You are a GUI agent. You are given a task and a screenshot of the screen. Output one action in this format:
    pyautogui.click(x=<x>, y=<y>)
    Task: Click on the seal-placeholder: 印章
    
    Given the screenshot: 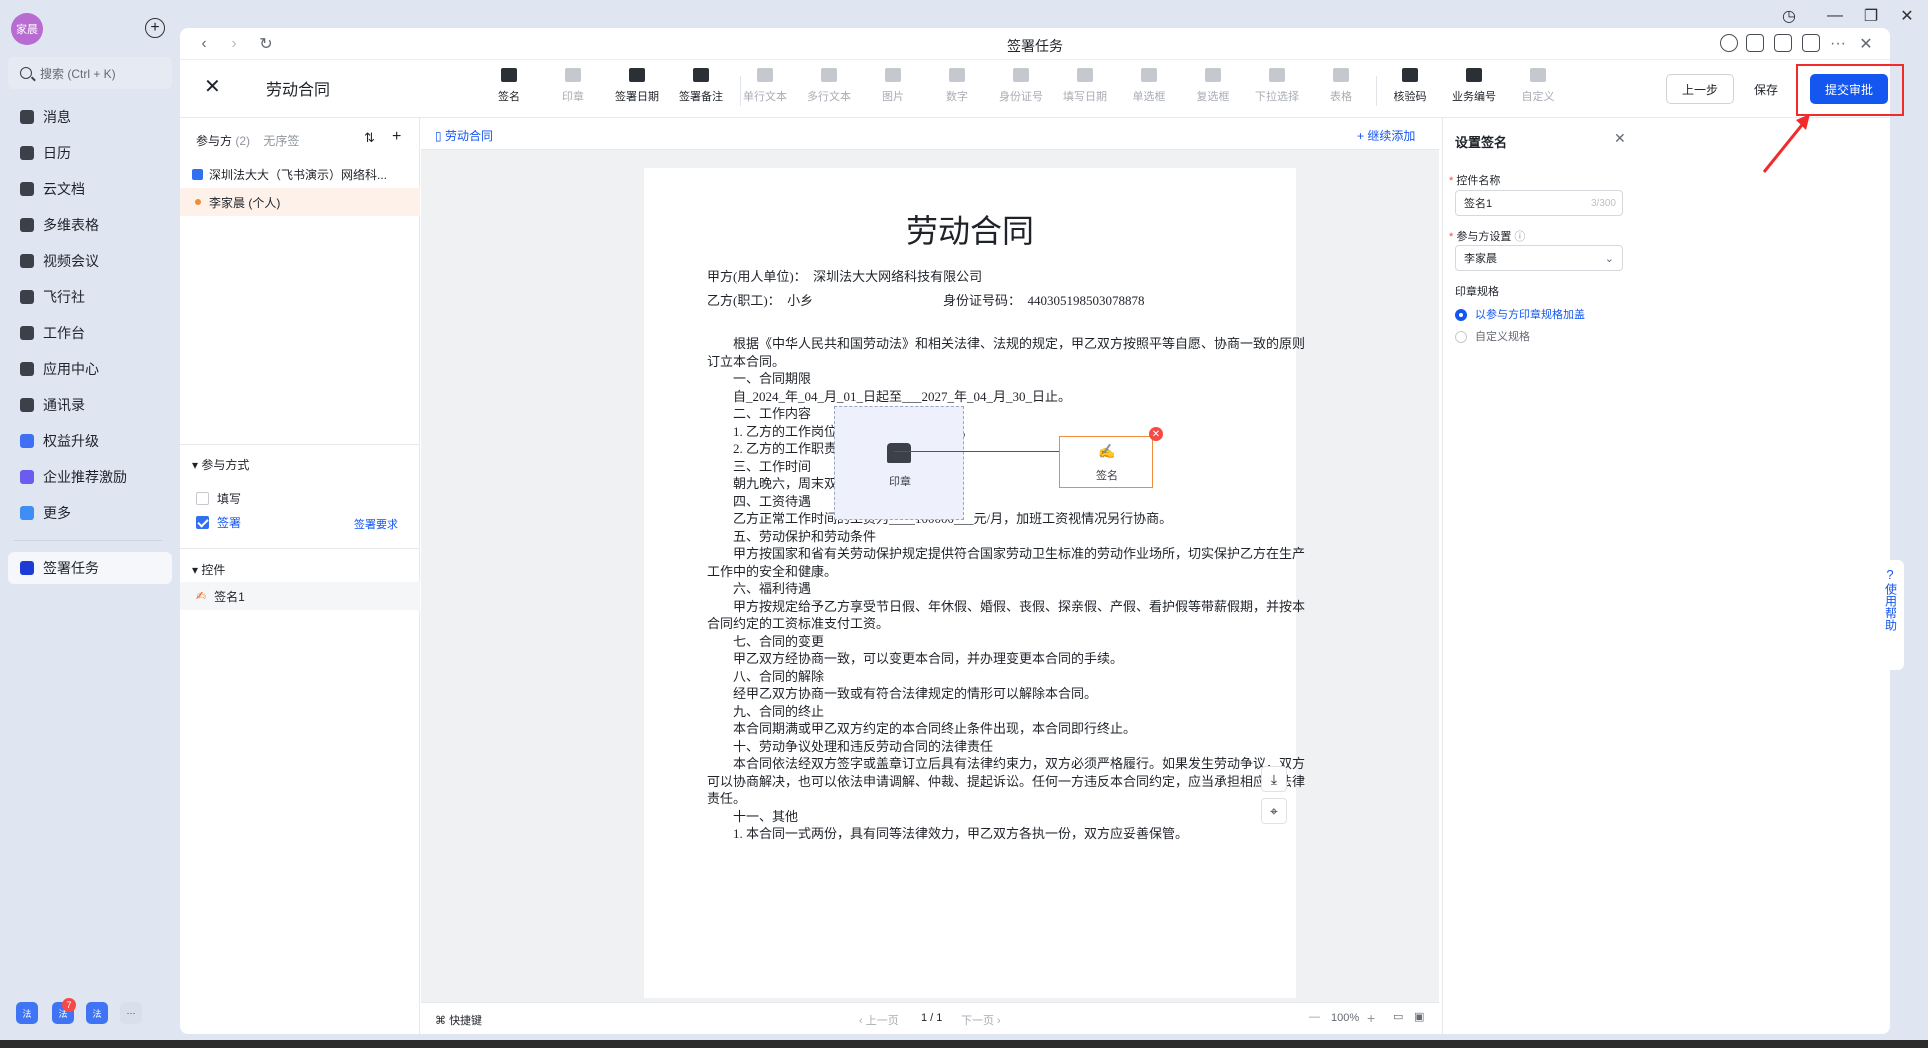 What is the action you would take?
    pyautogui.click(x=899, y=463)
    